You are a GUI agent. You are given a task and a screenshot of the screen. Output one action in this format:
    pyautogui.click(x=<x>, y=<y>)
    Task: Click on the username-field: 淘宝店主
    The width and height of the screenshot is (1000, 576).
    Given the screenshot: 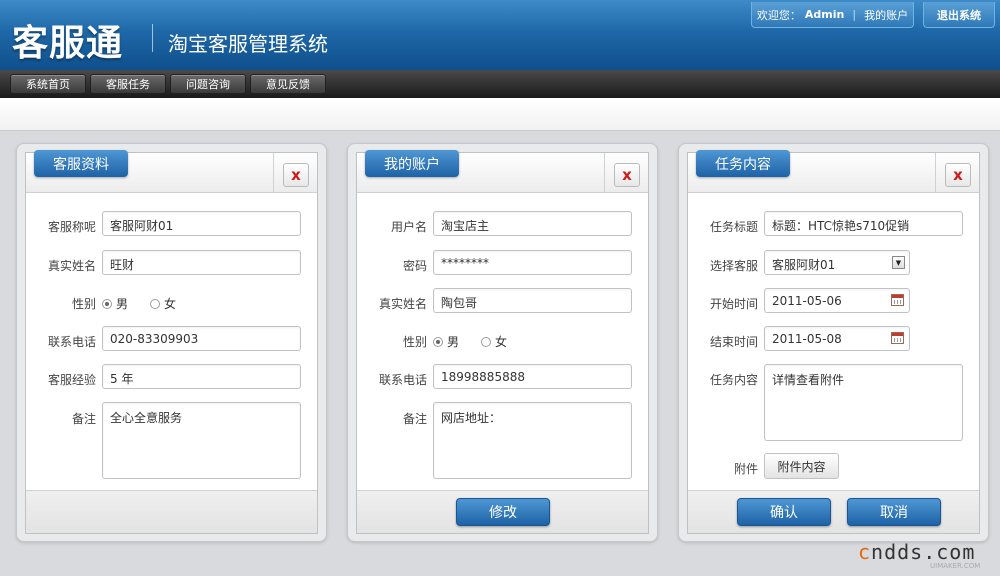 What is the action you would take?
    pyautogui.click(x=532, y=223)
    